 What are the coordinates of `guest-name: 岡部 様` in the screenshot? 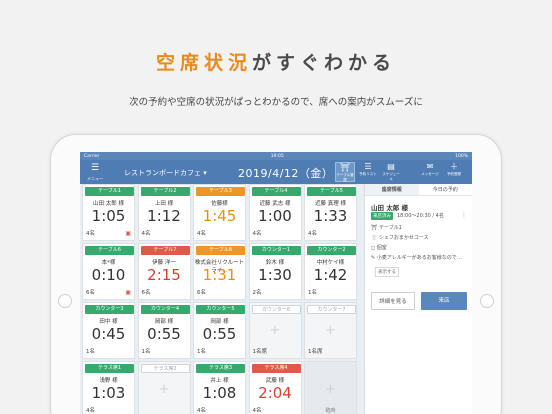 It's located at (219, 322).